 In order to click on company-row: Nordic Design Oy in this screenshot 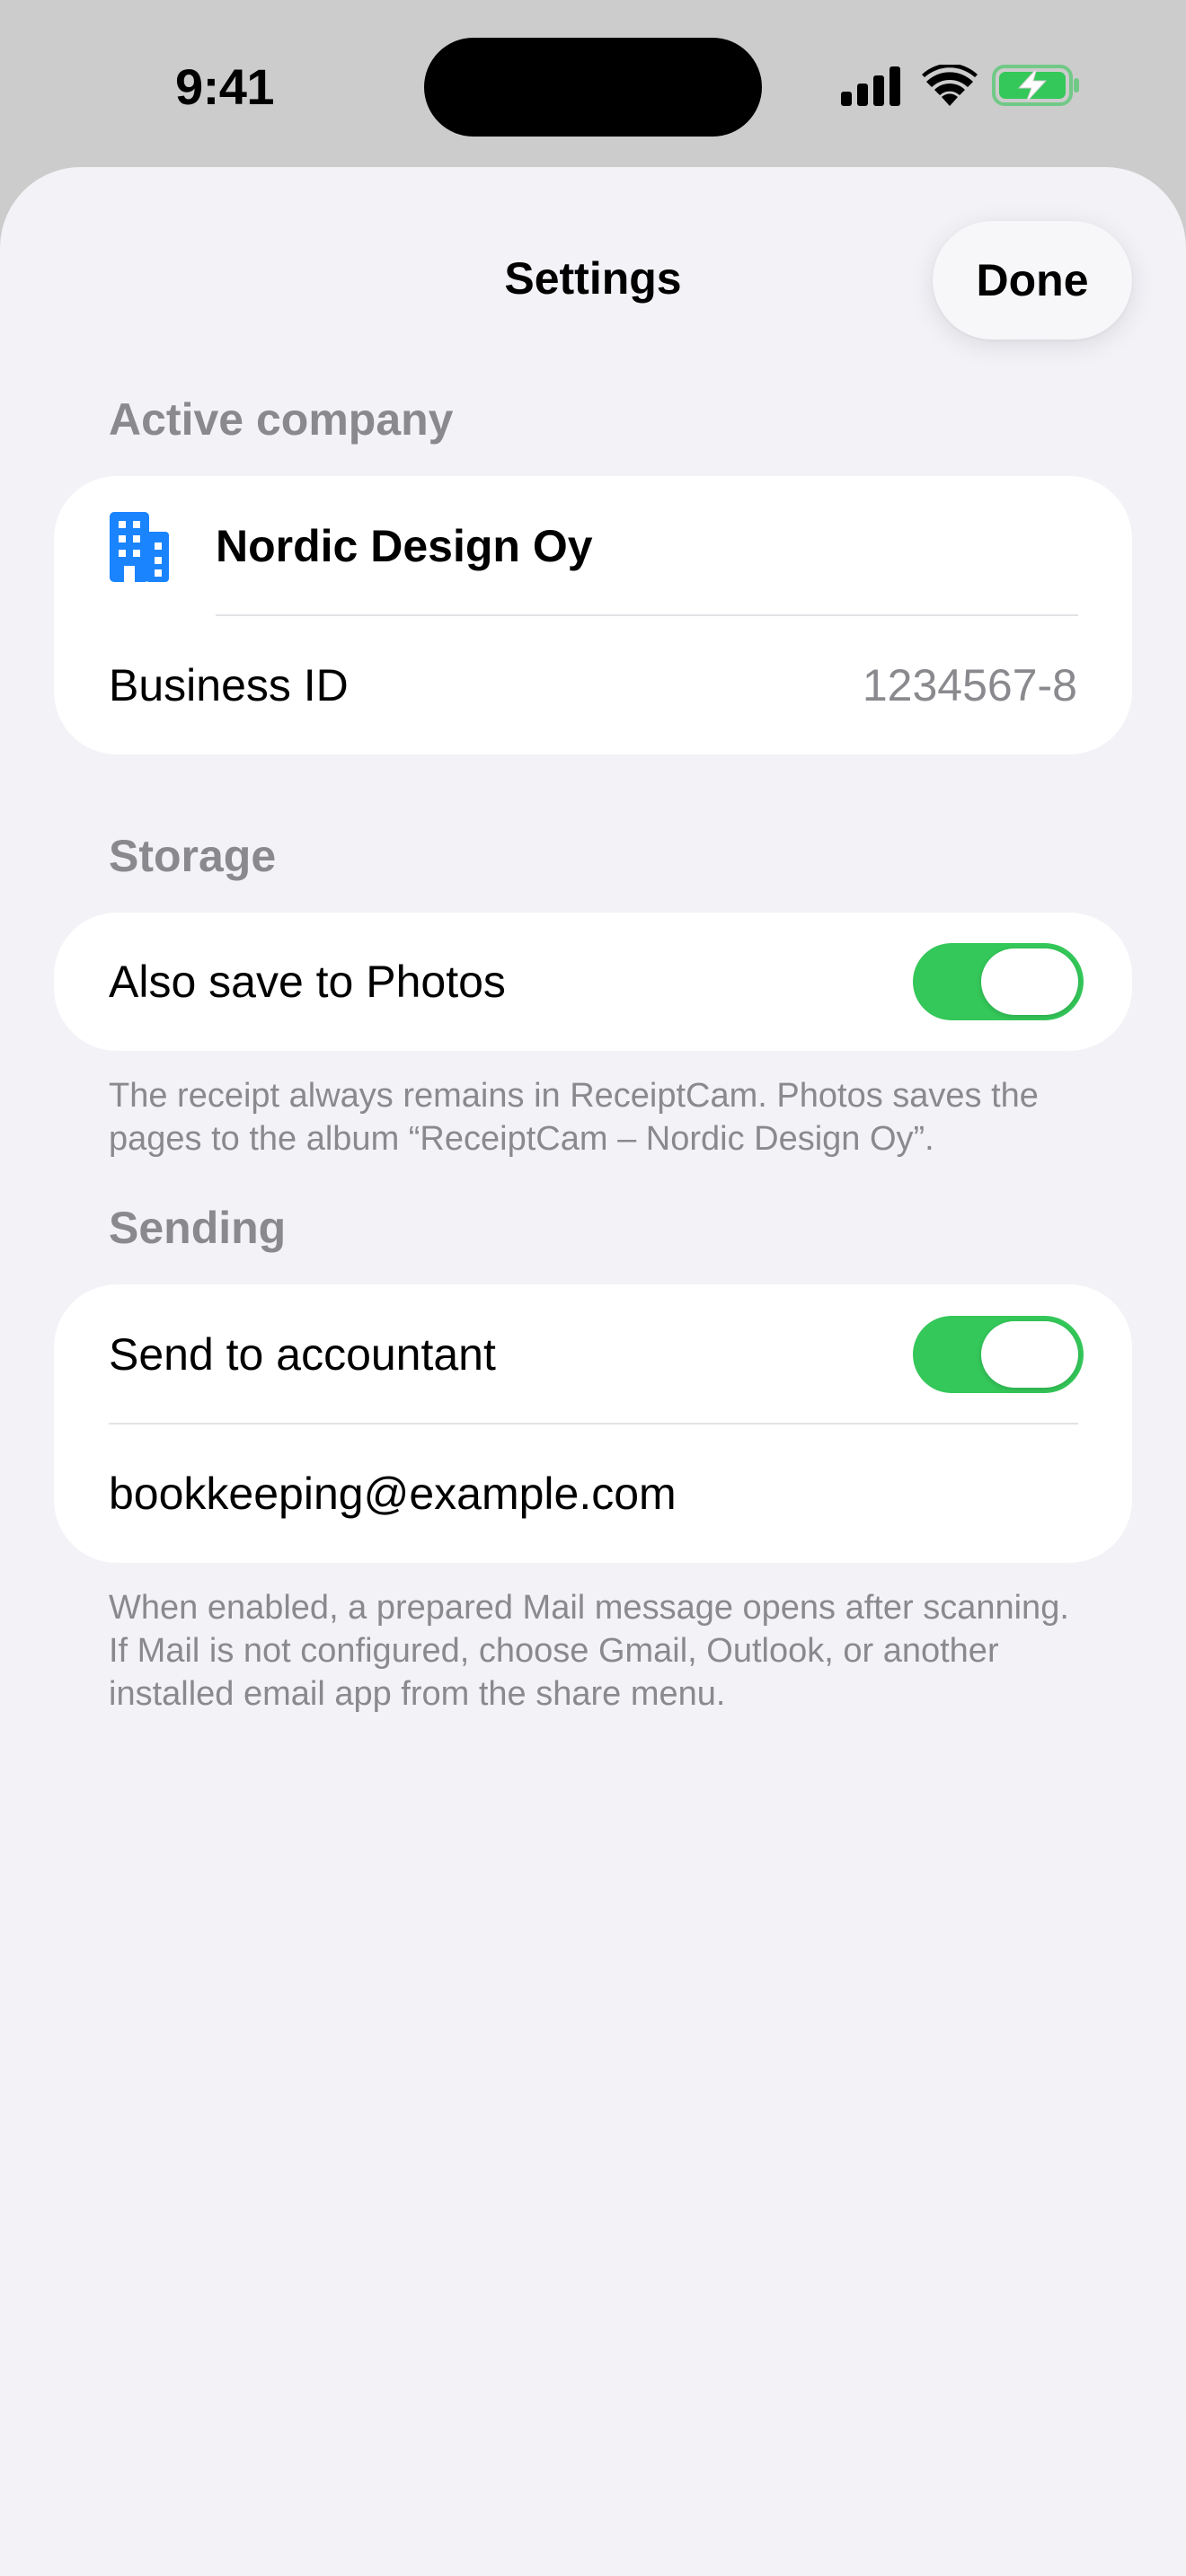, I will do `click(593, 546)`.